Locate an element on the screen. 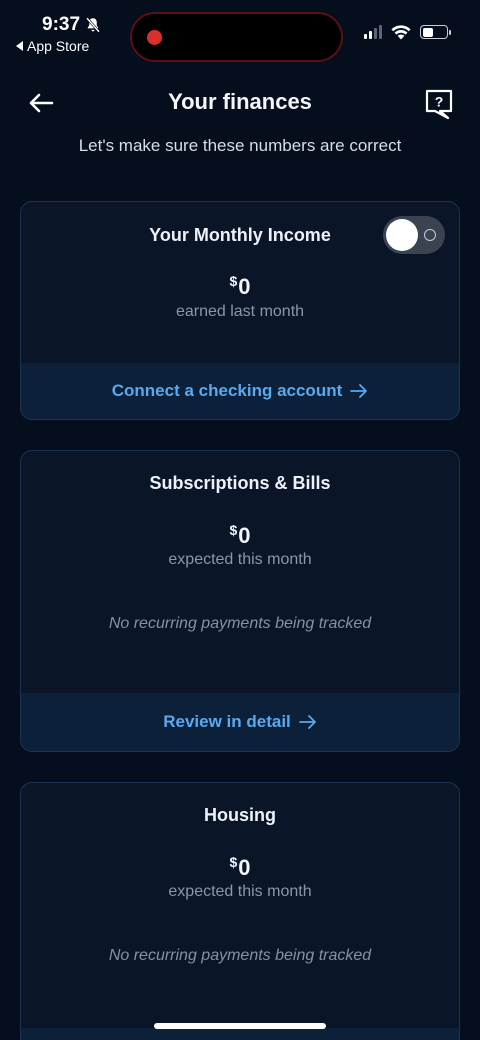 This screenshot has width=480, height=1040. bell-slash-icon is located at coordinates (93, 25).